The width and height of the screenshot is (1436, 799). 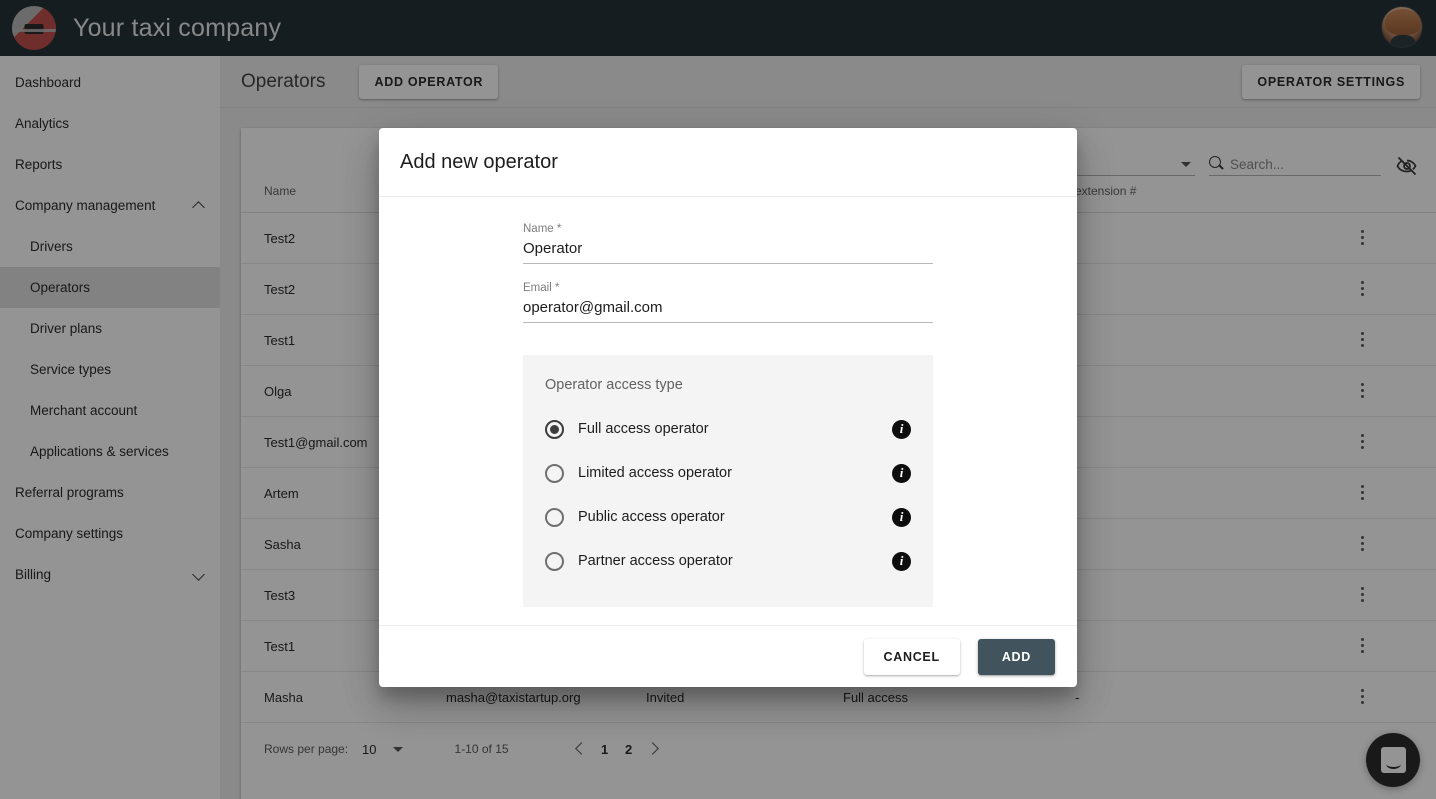 I want to click on access-option-full: Full access operator i, so click(x=728, y=429).